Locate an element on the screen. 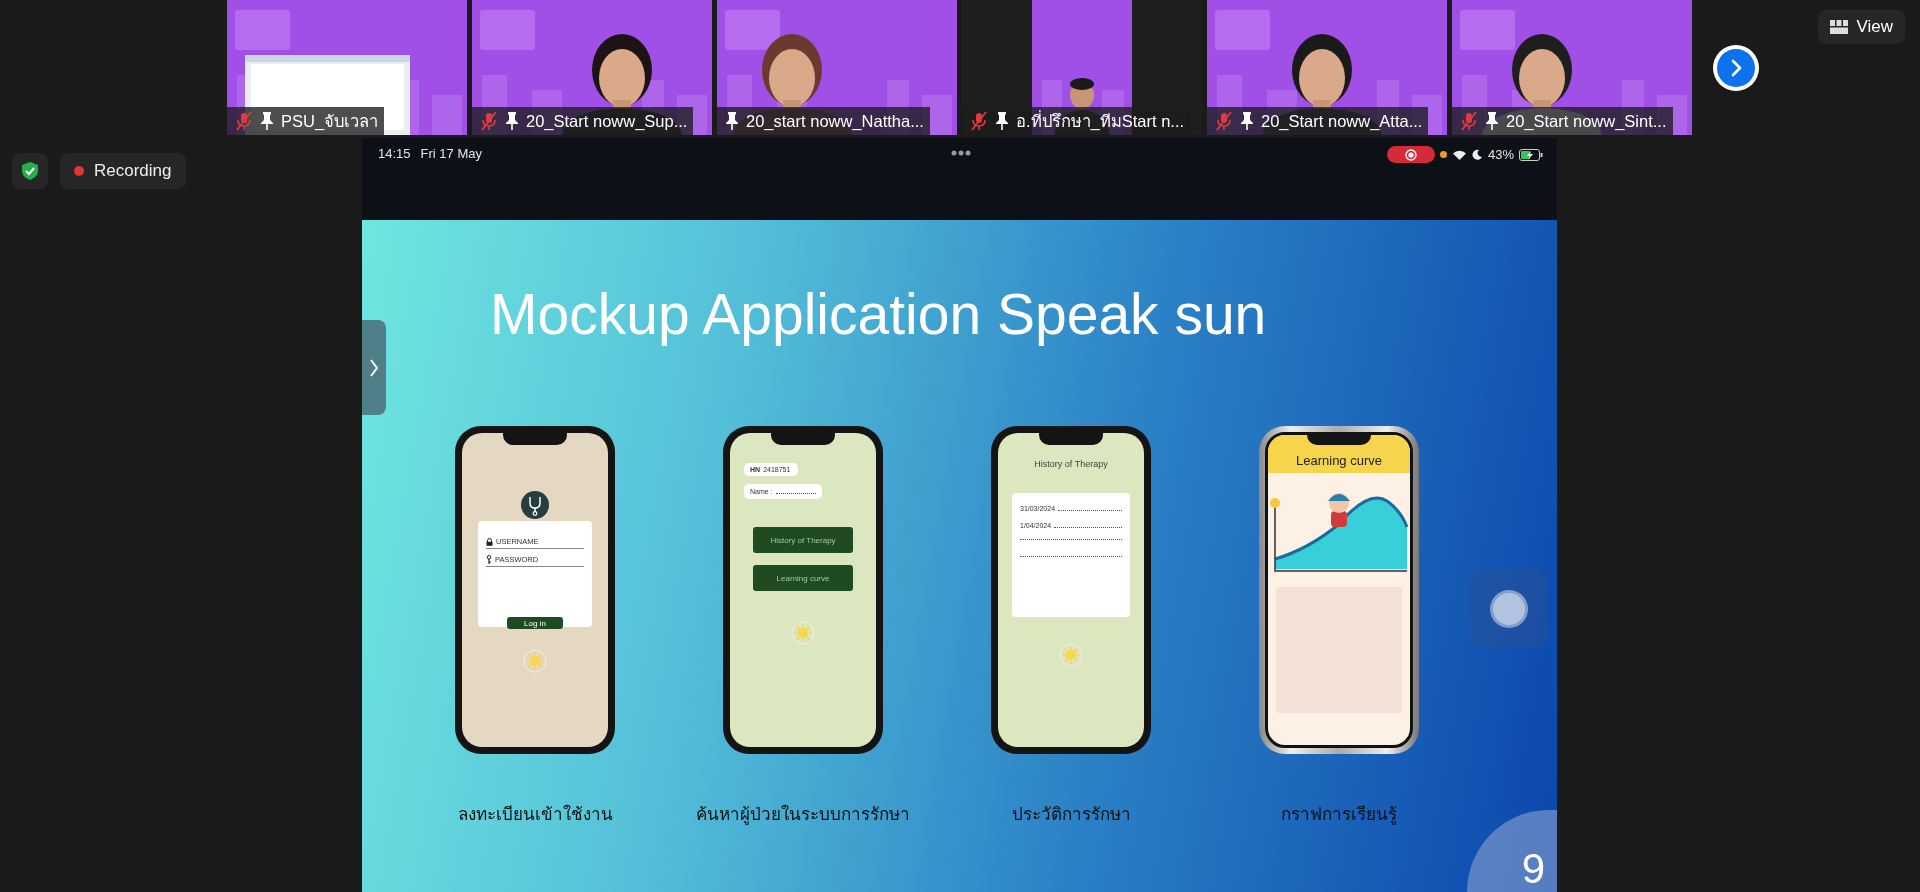 This screenshot has height=892, width=1920. screen-caption: กราฟการเรียนรู้ is located at coordinates (1339, 815).